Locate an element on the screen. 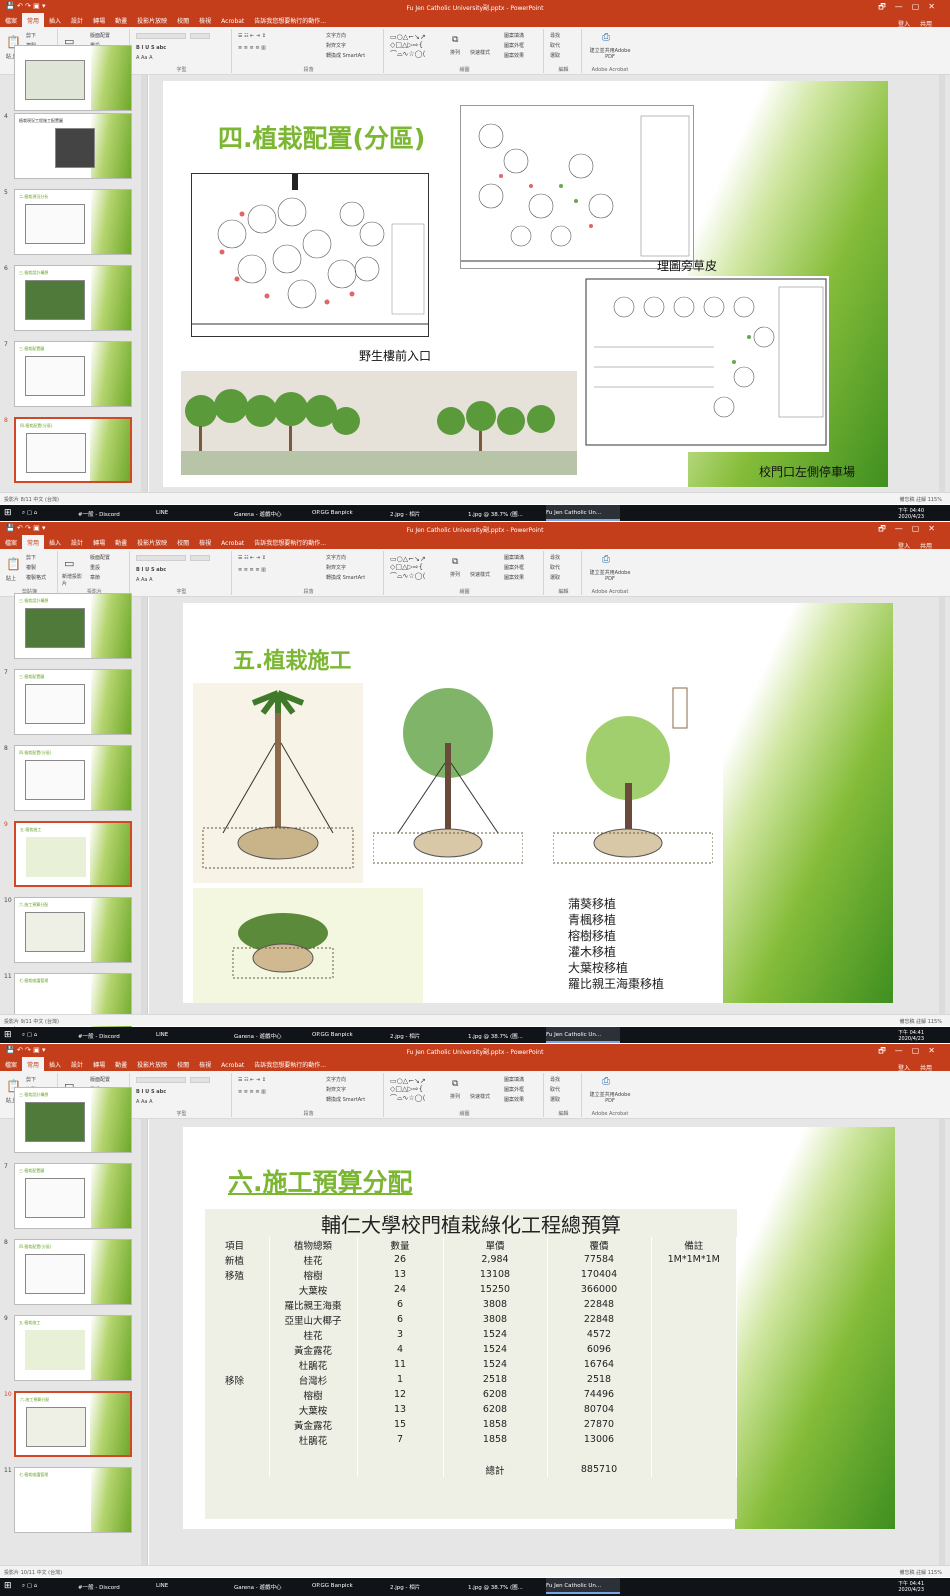  thumbnail-slide-10-selected: 六.施工預算分配 is located at coordinates (73, 1424).